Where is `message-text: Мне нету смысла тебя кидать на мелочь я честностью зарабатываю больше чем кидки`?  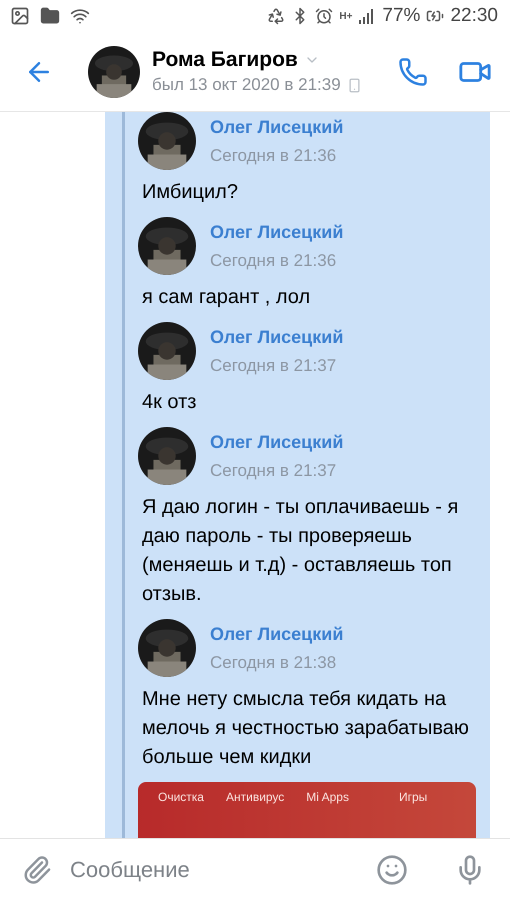 message-text: Мне нету смысла тебя кидать на мелочь я честностью зарабатываю больше чем кидки is located at coordinates (305, 728).